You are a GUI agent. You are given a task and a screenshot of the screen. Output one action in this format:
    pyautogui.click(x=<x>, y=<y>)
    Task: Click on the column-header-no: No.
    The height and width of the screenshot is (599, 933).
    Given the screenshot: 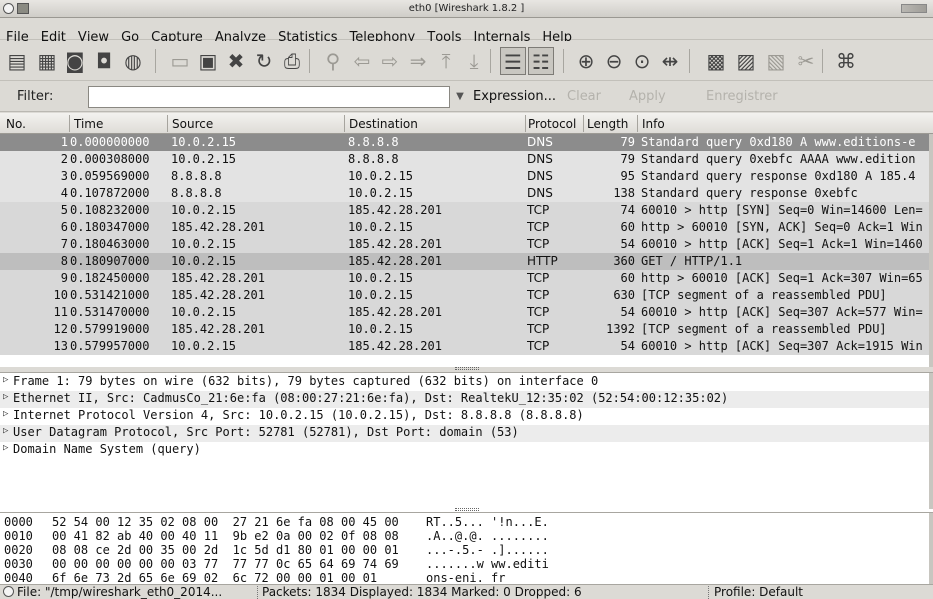 What is the action you would take?
    pyautogui.click(x=16, y=124)
    